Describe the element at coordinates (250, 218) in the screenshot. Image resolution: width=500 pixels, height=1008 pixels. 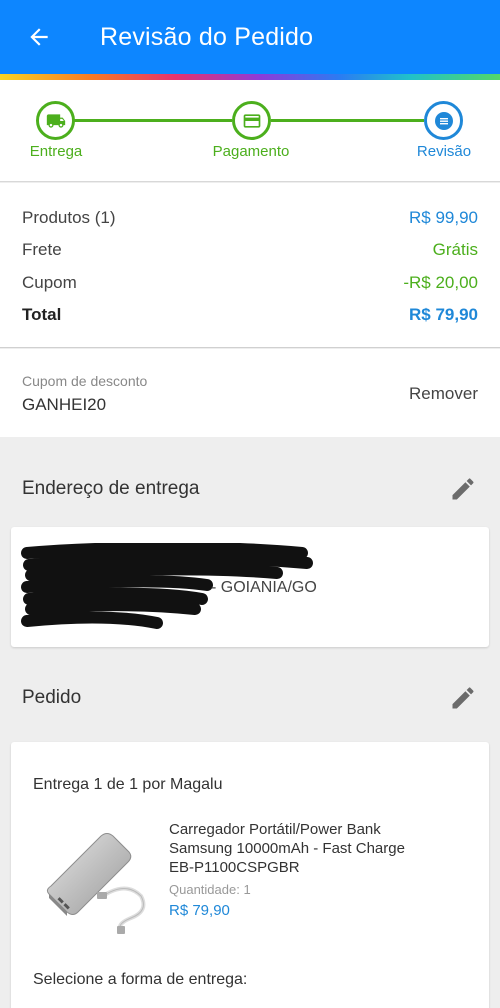
I see `summary-products-row: Produtos (1) R$ 99,90` at that location.